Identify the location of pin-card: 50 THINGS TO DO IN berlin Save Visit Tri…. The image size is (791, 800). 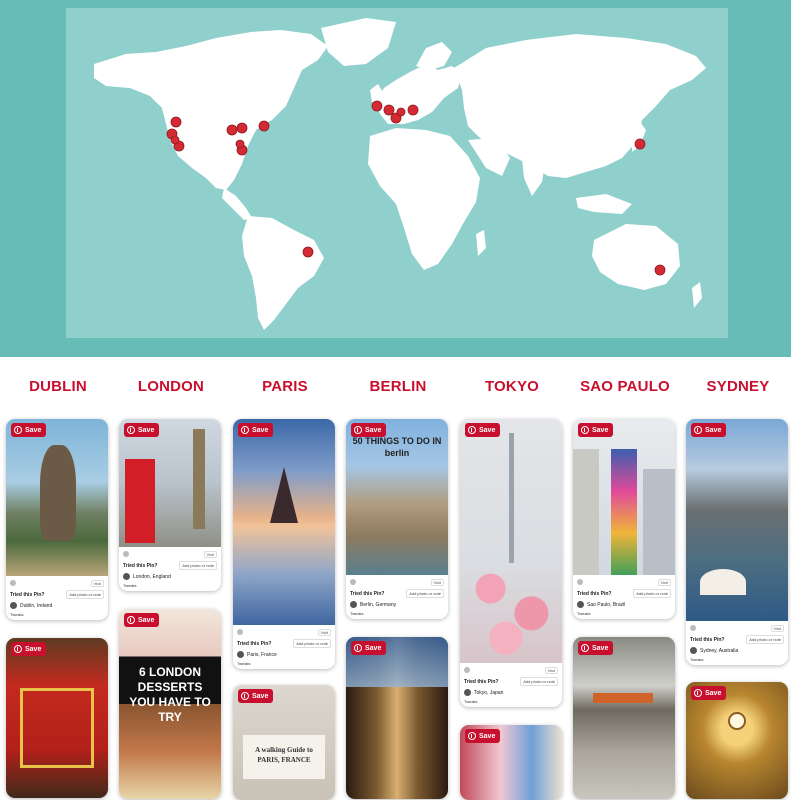
(397, 519).